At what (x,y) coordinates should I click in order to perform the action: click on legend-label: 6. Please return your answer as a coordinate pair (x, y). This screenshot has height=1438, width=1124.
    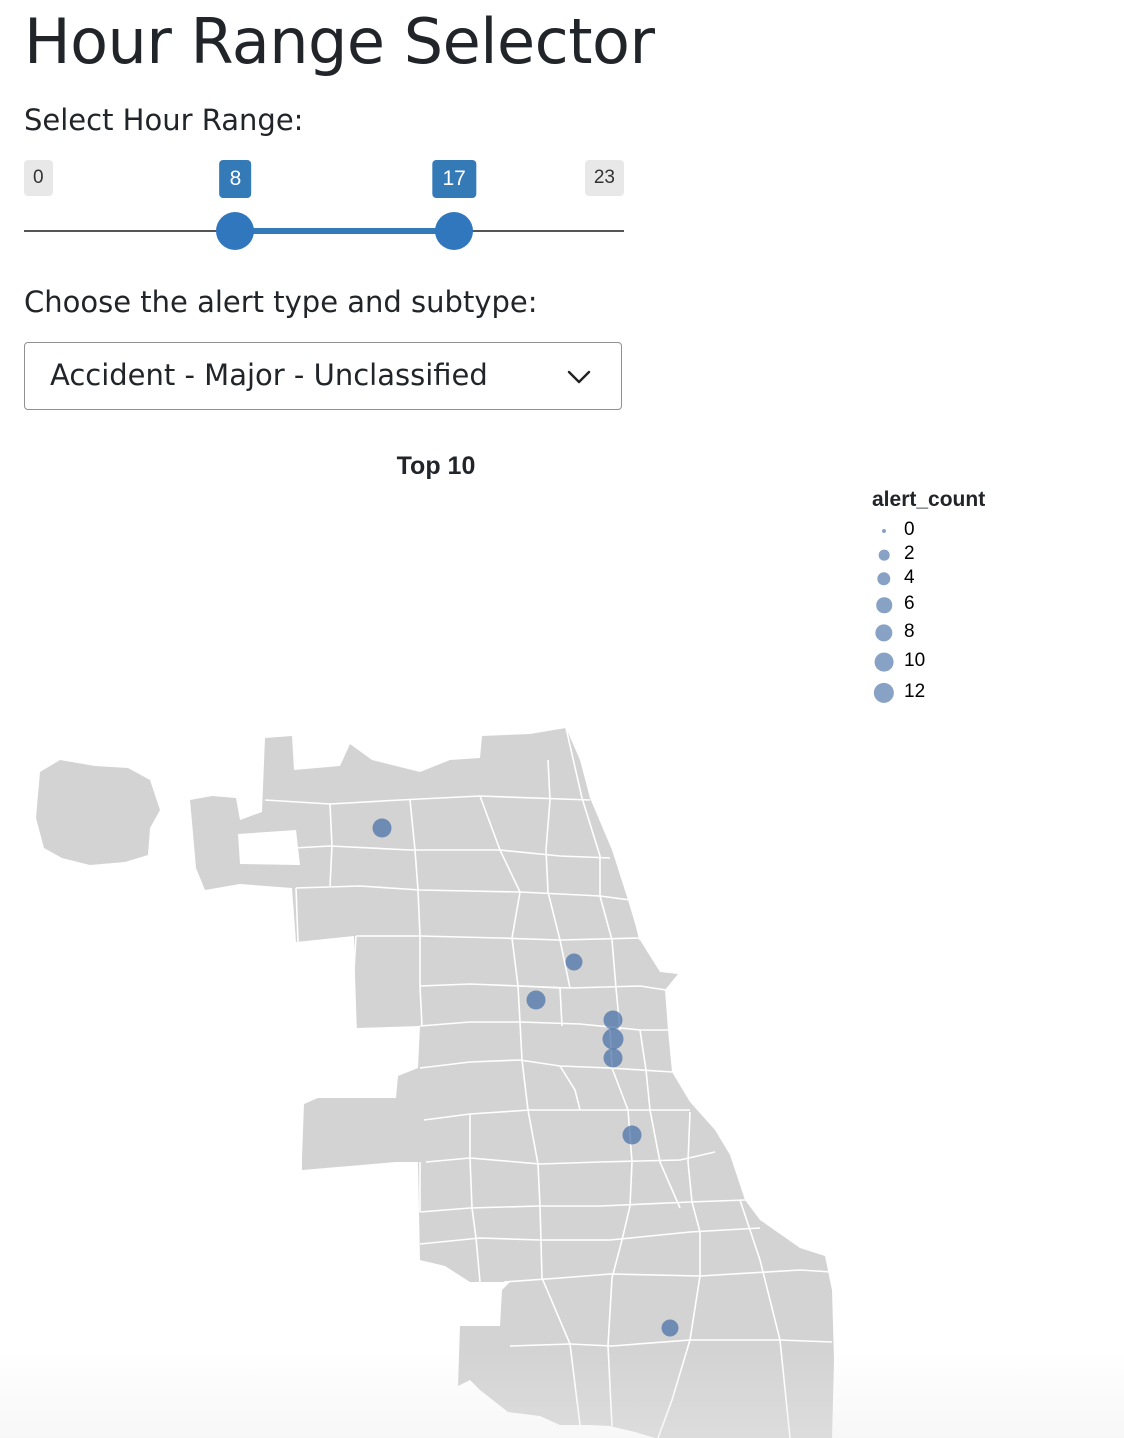
    Looking at the image, I should click on (909, 603).